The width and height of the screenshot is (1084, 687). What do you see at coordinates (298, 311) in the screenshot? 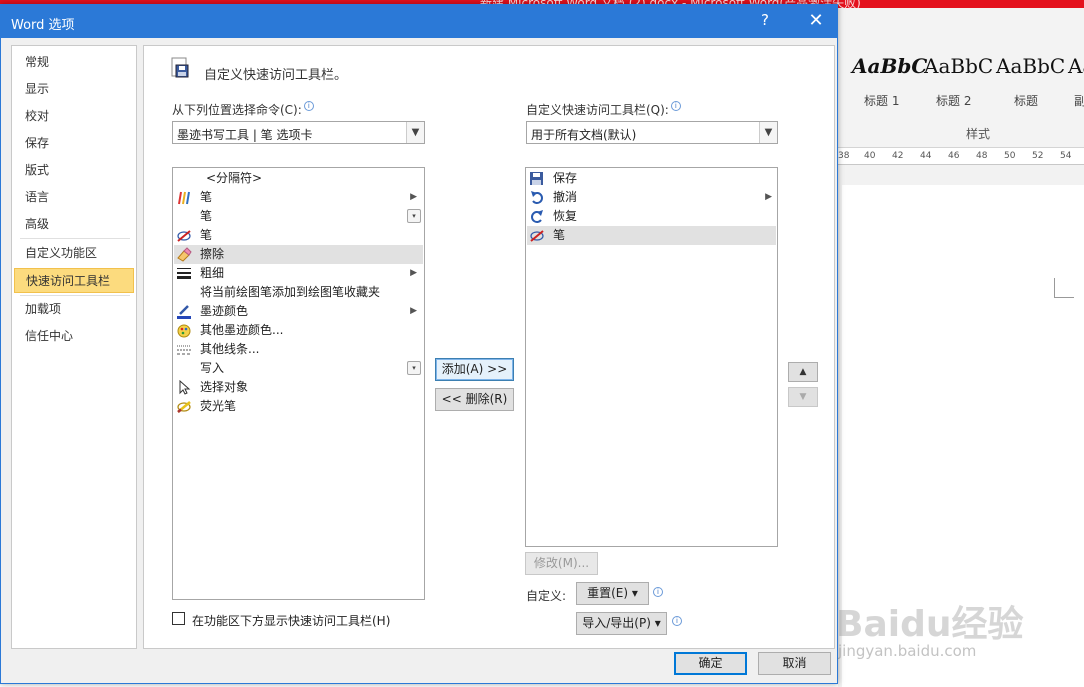
I see `list-item: 墨迹颜色 ▶` at bounding box center [298, 311].